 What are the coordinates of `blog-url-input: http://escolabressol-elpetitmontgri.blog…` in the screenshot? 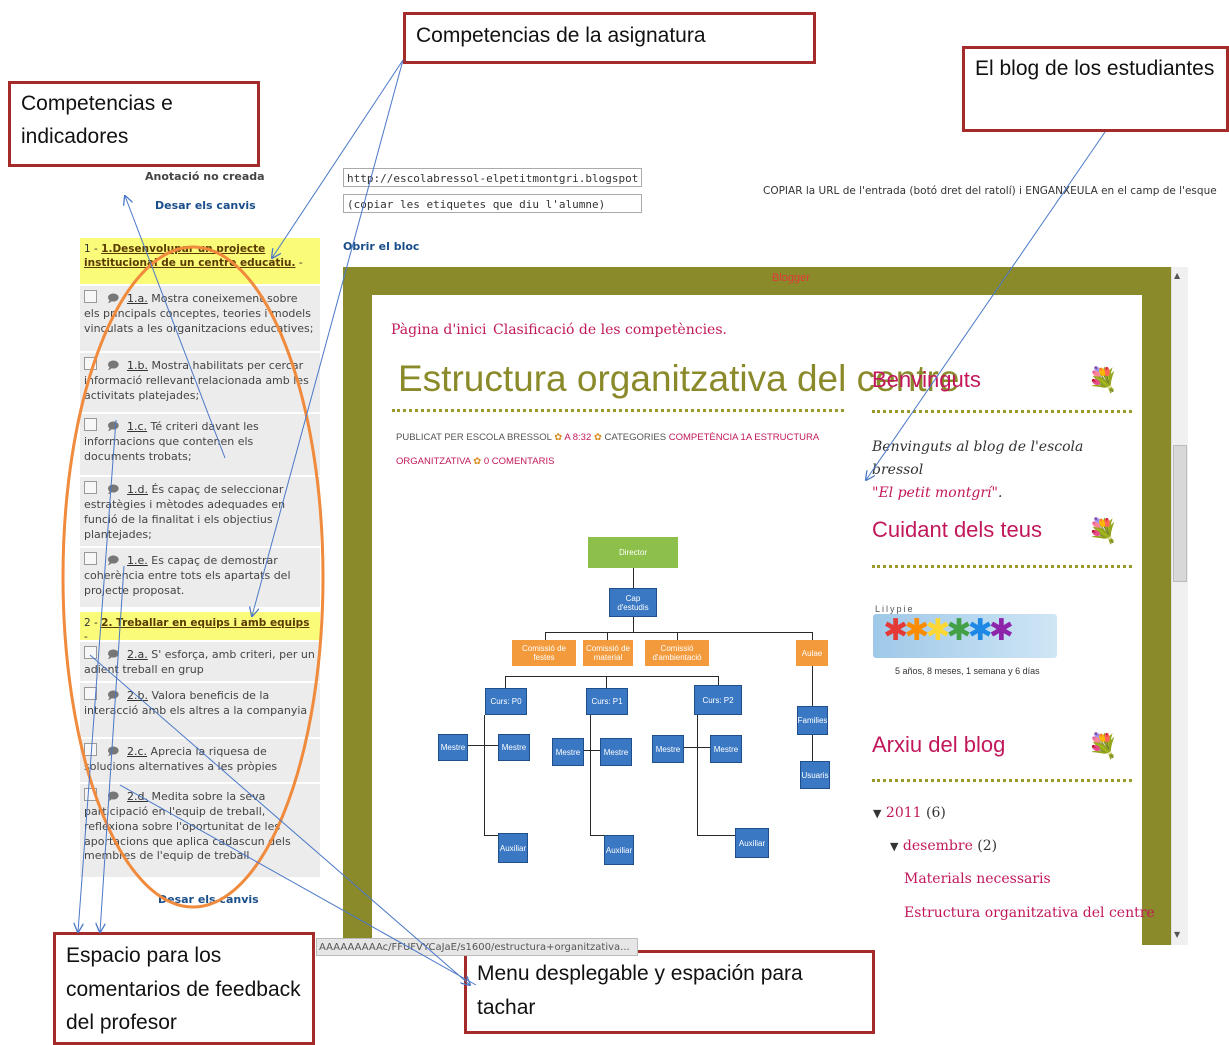 It's located at (492, 177).